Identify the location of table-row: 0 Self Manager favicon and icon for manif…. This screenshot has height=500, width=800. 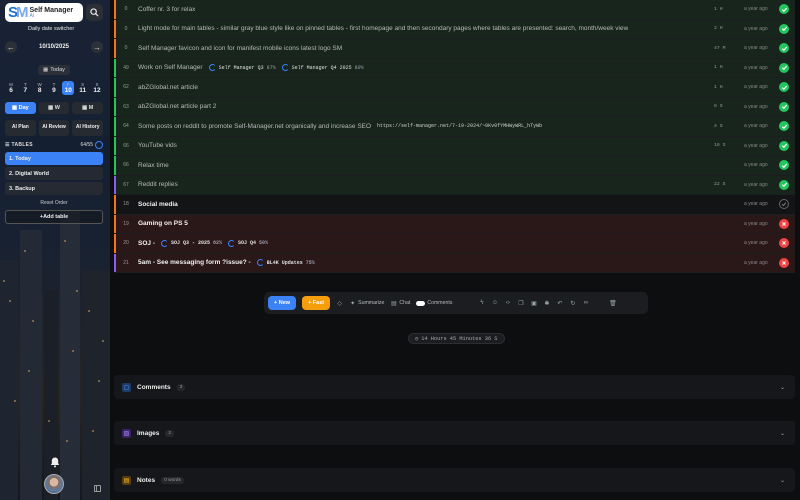
(454, 49).